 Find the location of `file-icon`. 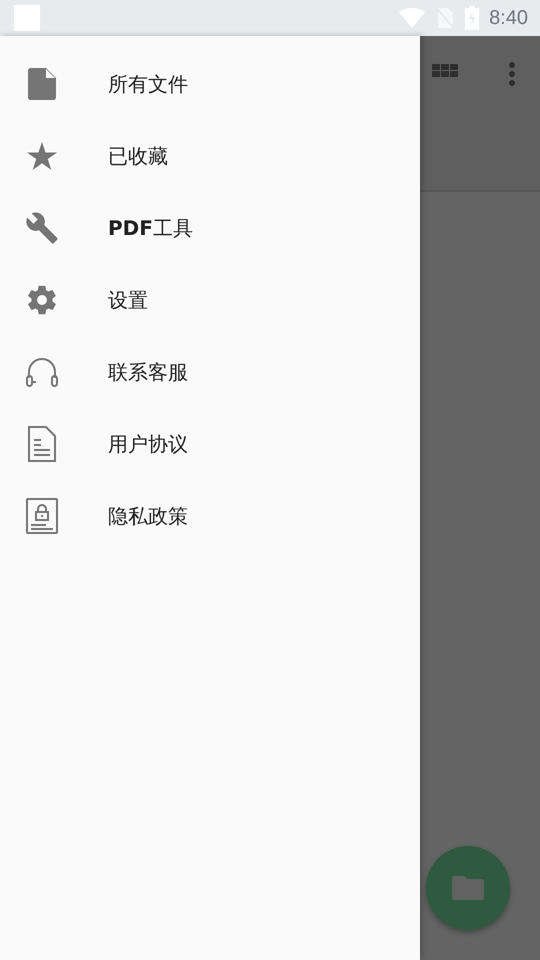

file-icon is located at coordinates (42, 84).